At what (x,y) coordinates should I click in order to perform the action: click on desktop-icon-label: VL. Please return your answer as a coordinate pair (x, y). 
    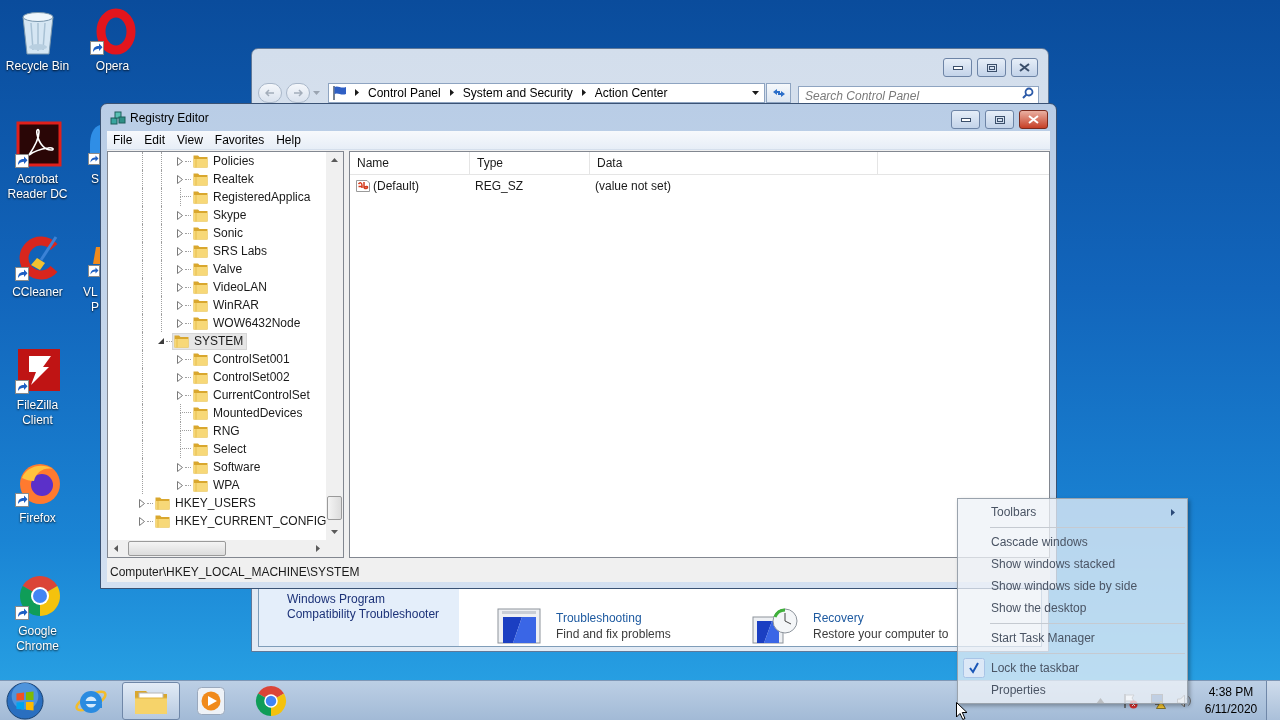
    Looking at the image, I should click on (90, 292).